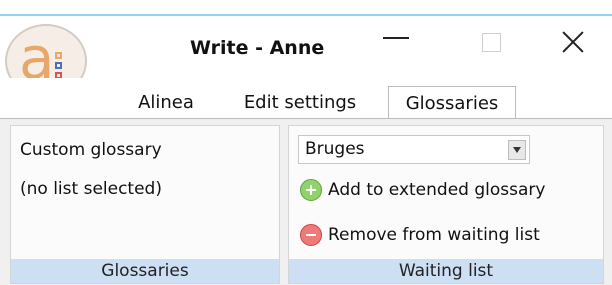  Describe the element at coordinates (311, 190) in the screenshot. I see `add-icon` at that location.